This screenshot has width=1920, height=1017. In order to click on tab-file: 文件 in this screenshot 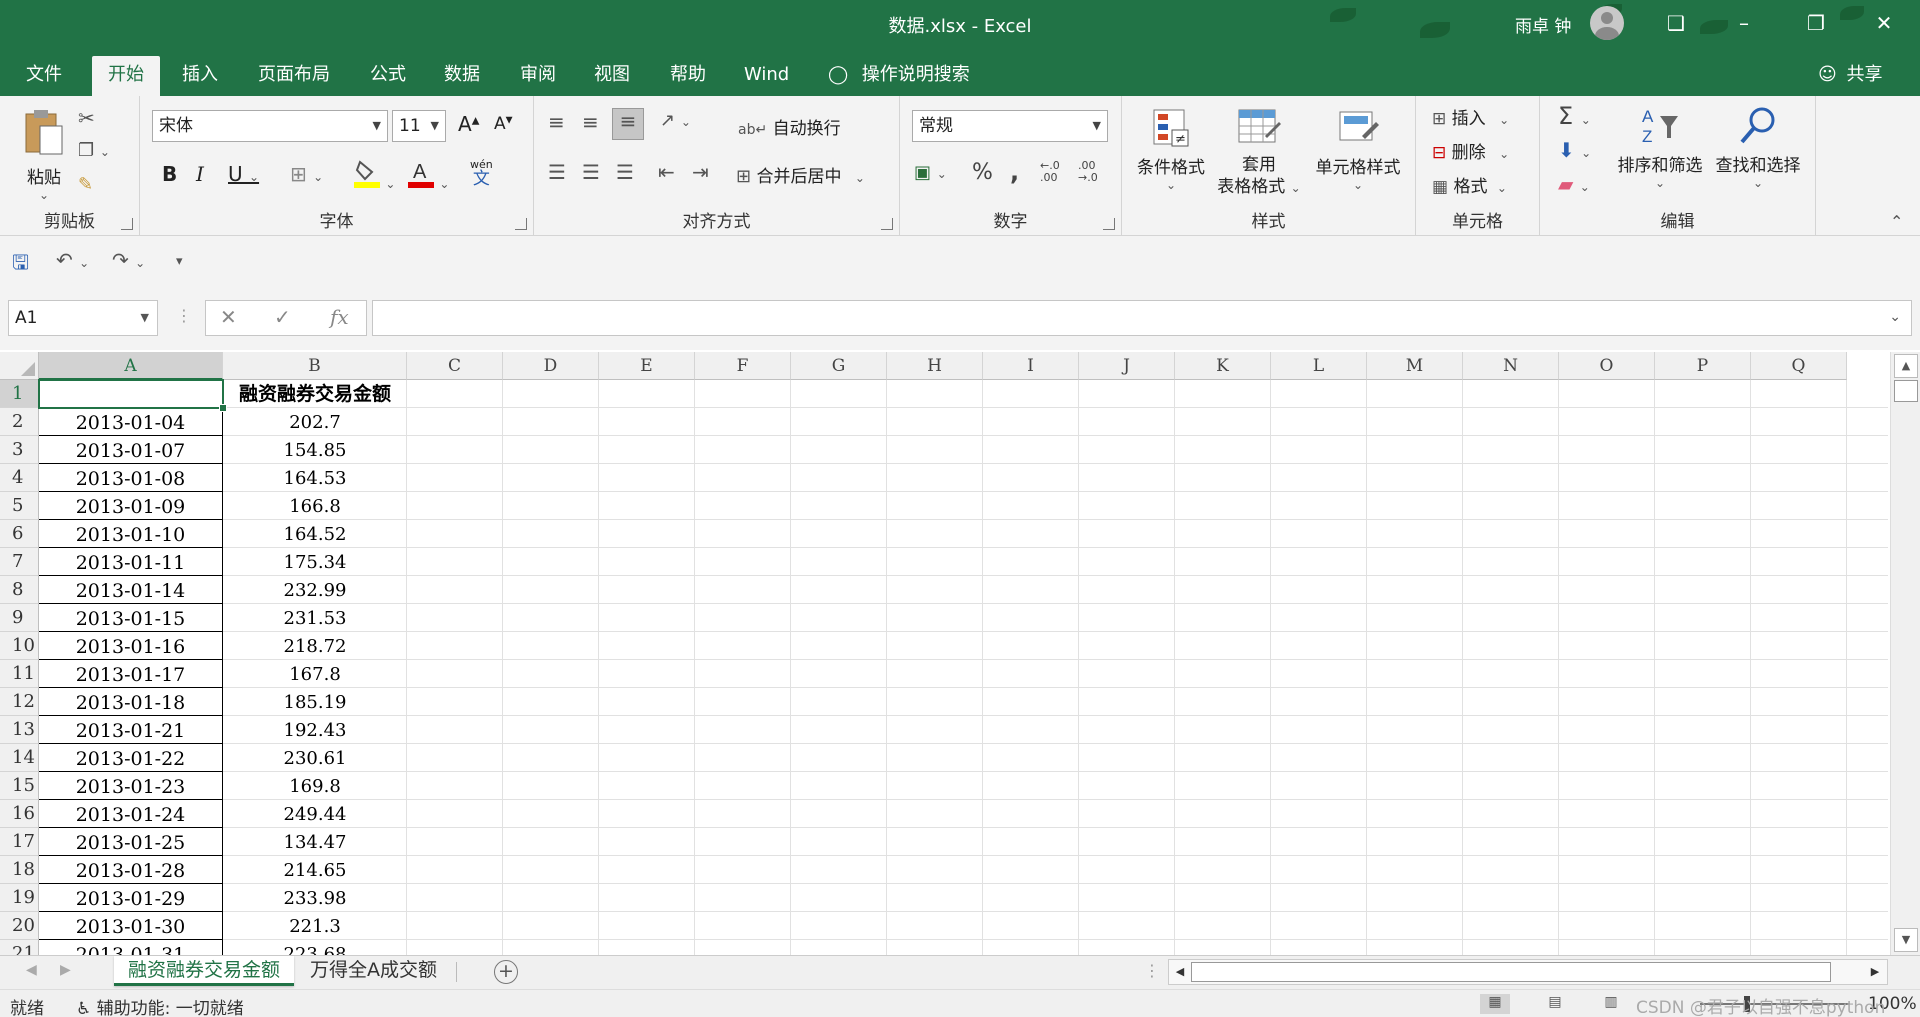, I will do `click(44, 76)`.